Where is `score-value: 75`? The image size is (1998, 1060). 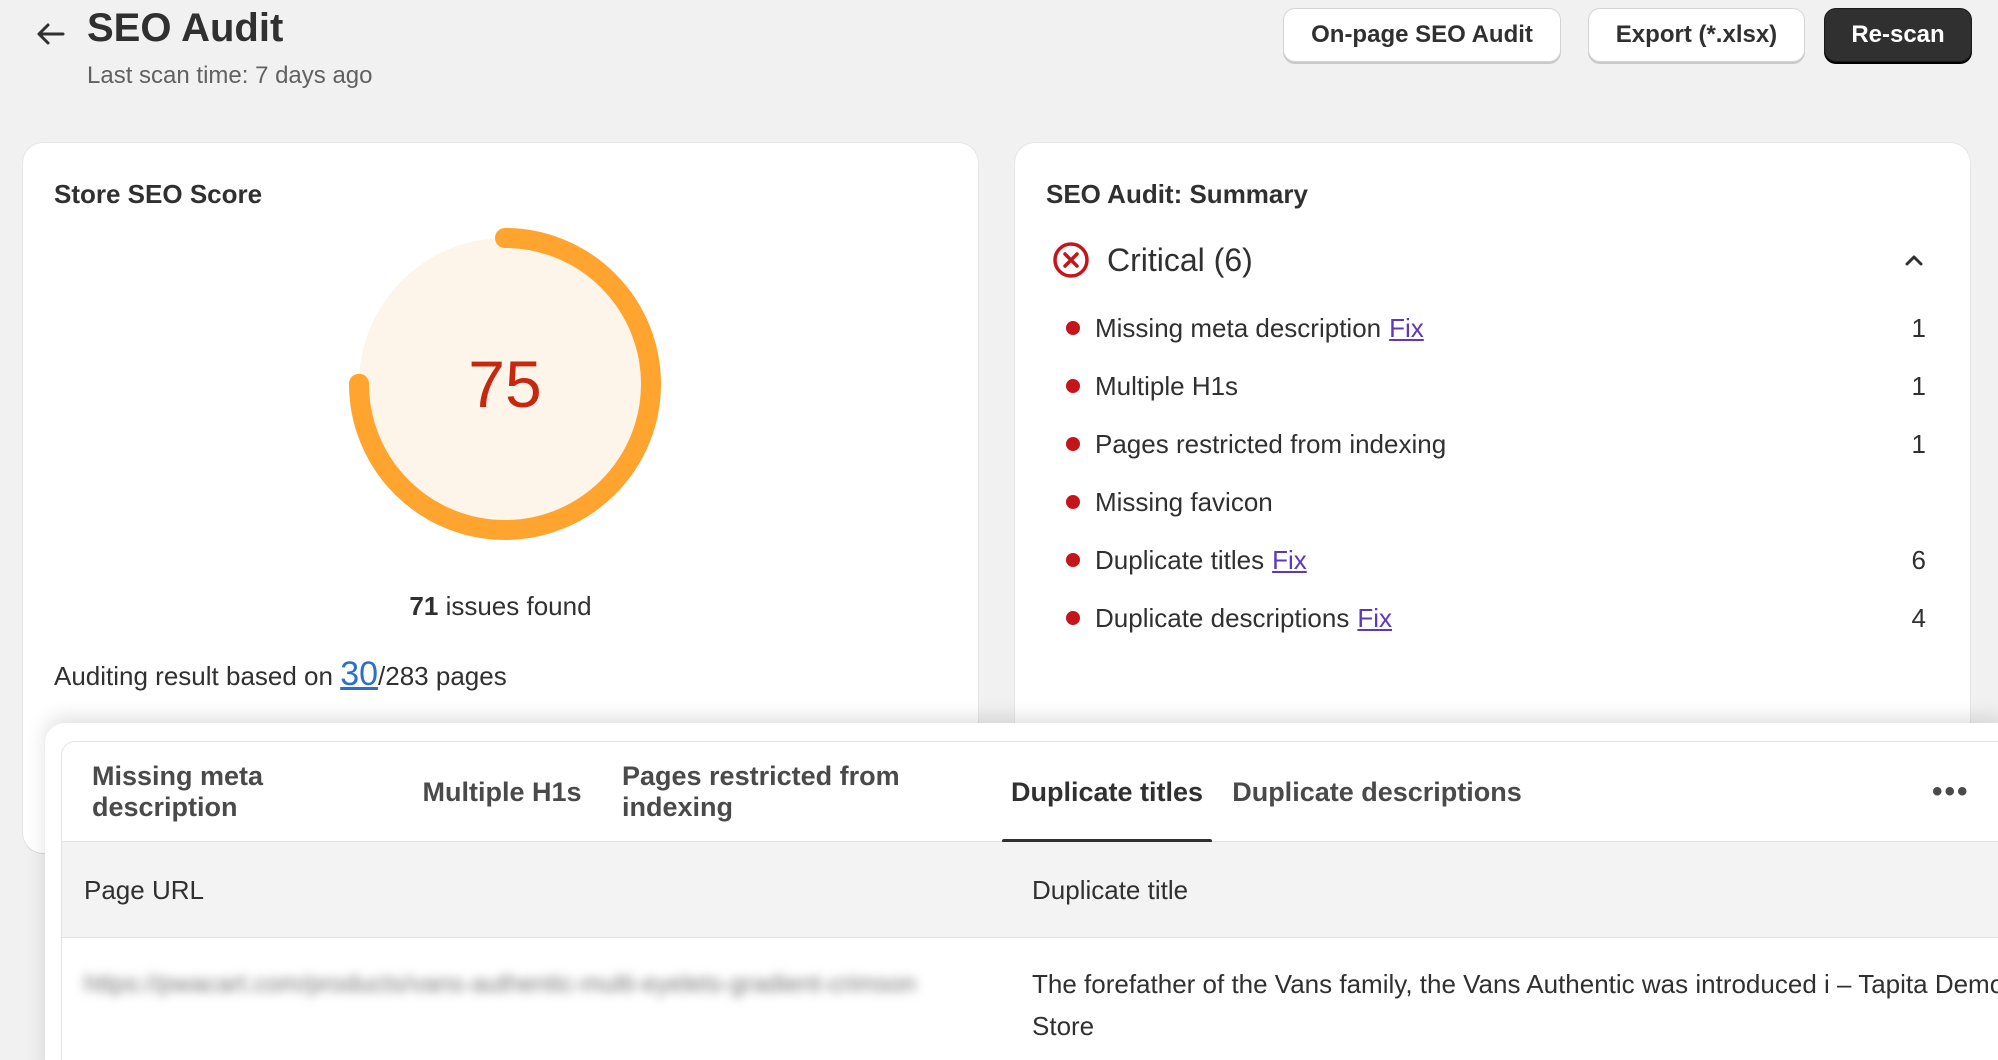 score-value: 75 is located at coordinates (505, 384).